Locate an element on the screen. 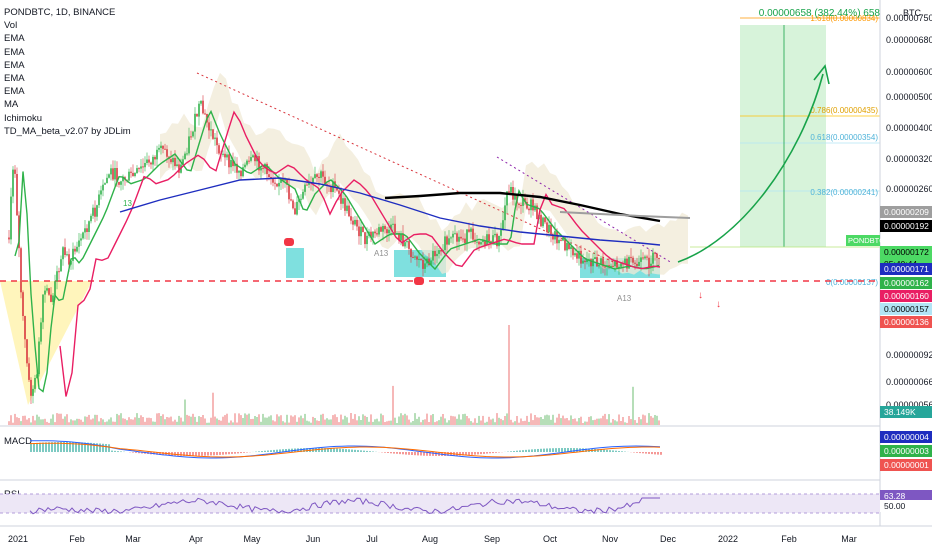 This screenshot has width=932, height=550. price-tick: 0.00000600 is located at coordinates (909, 72).